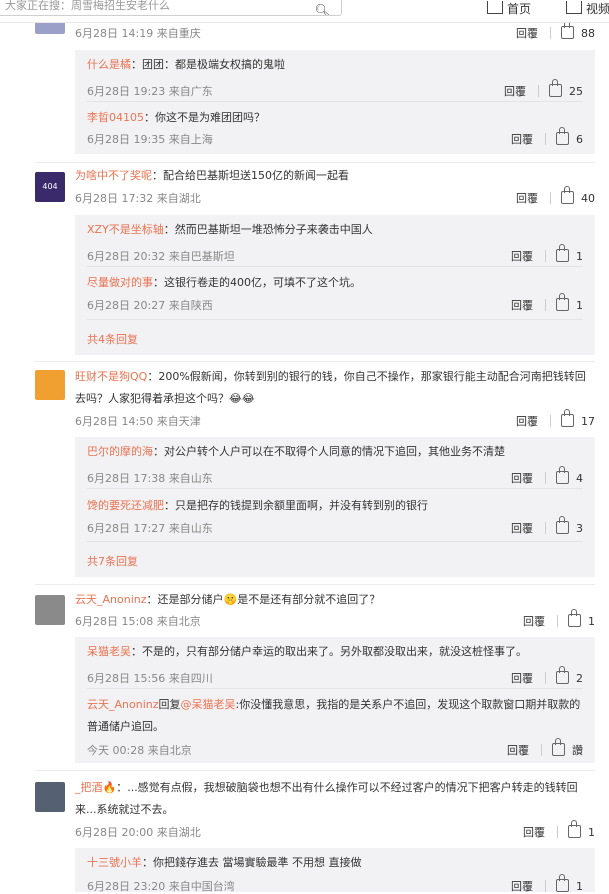 The height and width of the screenshot is (894, 609). Describe the element at coordinates (111, 376) in the screenshot. I see `comment-username: 旺财不是狗QQ` at that location.